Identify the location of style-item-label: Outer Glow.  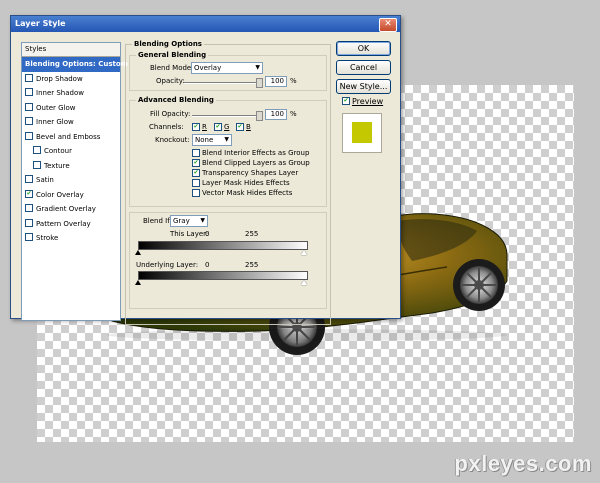
(56, 107).